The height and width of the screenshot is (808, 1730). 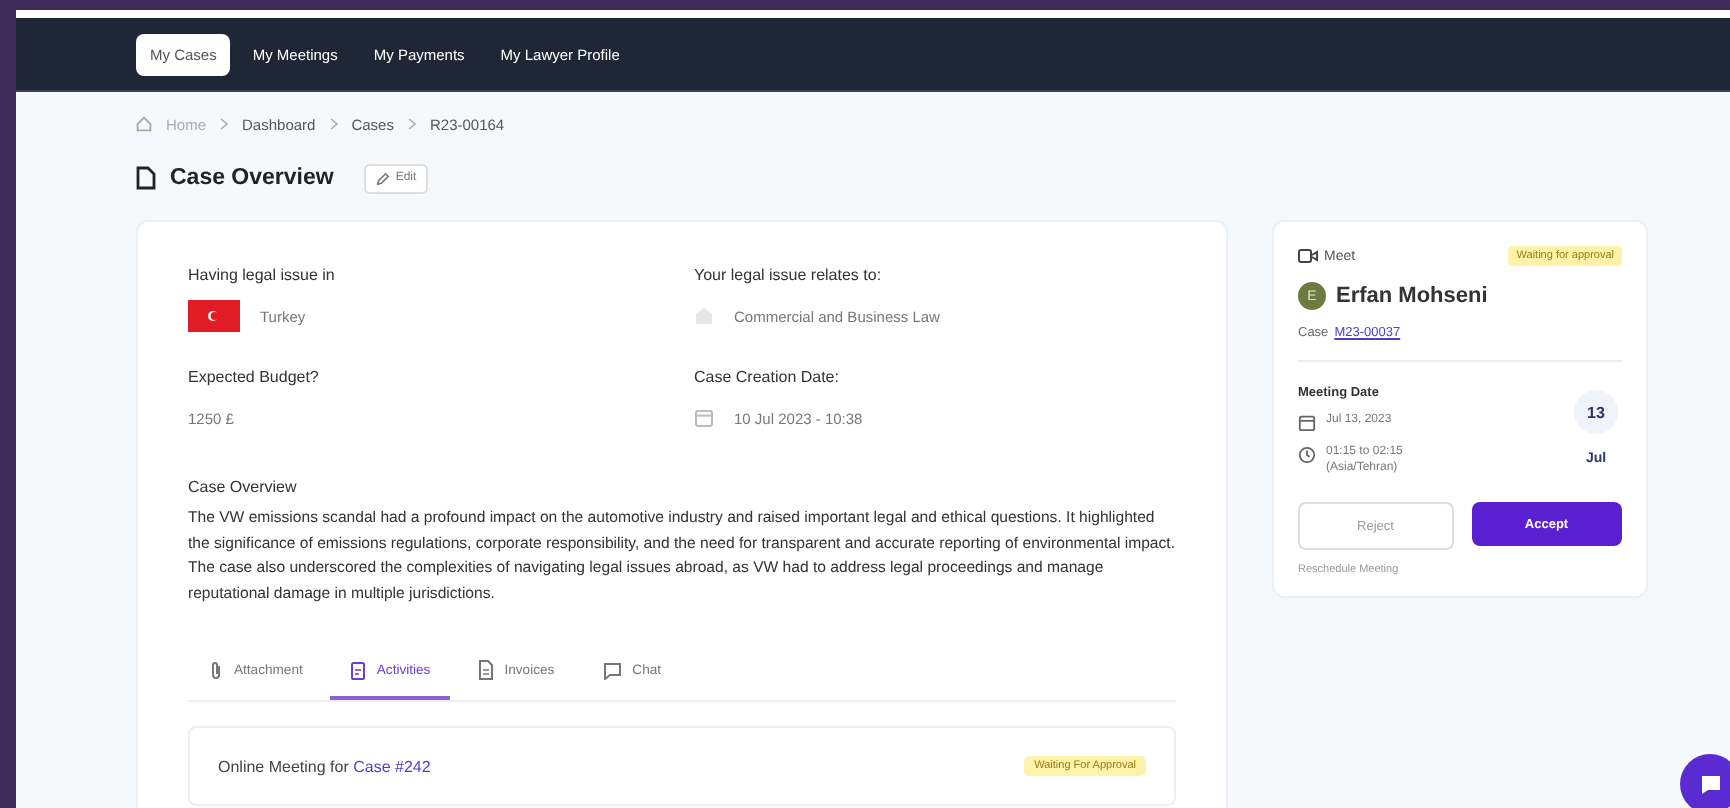 I want to click on section-heading: Case Overview, so click(x=243, y=487).